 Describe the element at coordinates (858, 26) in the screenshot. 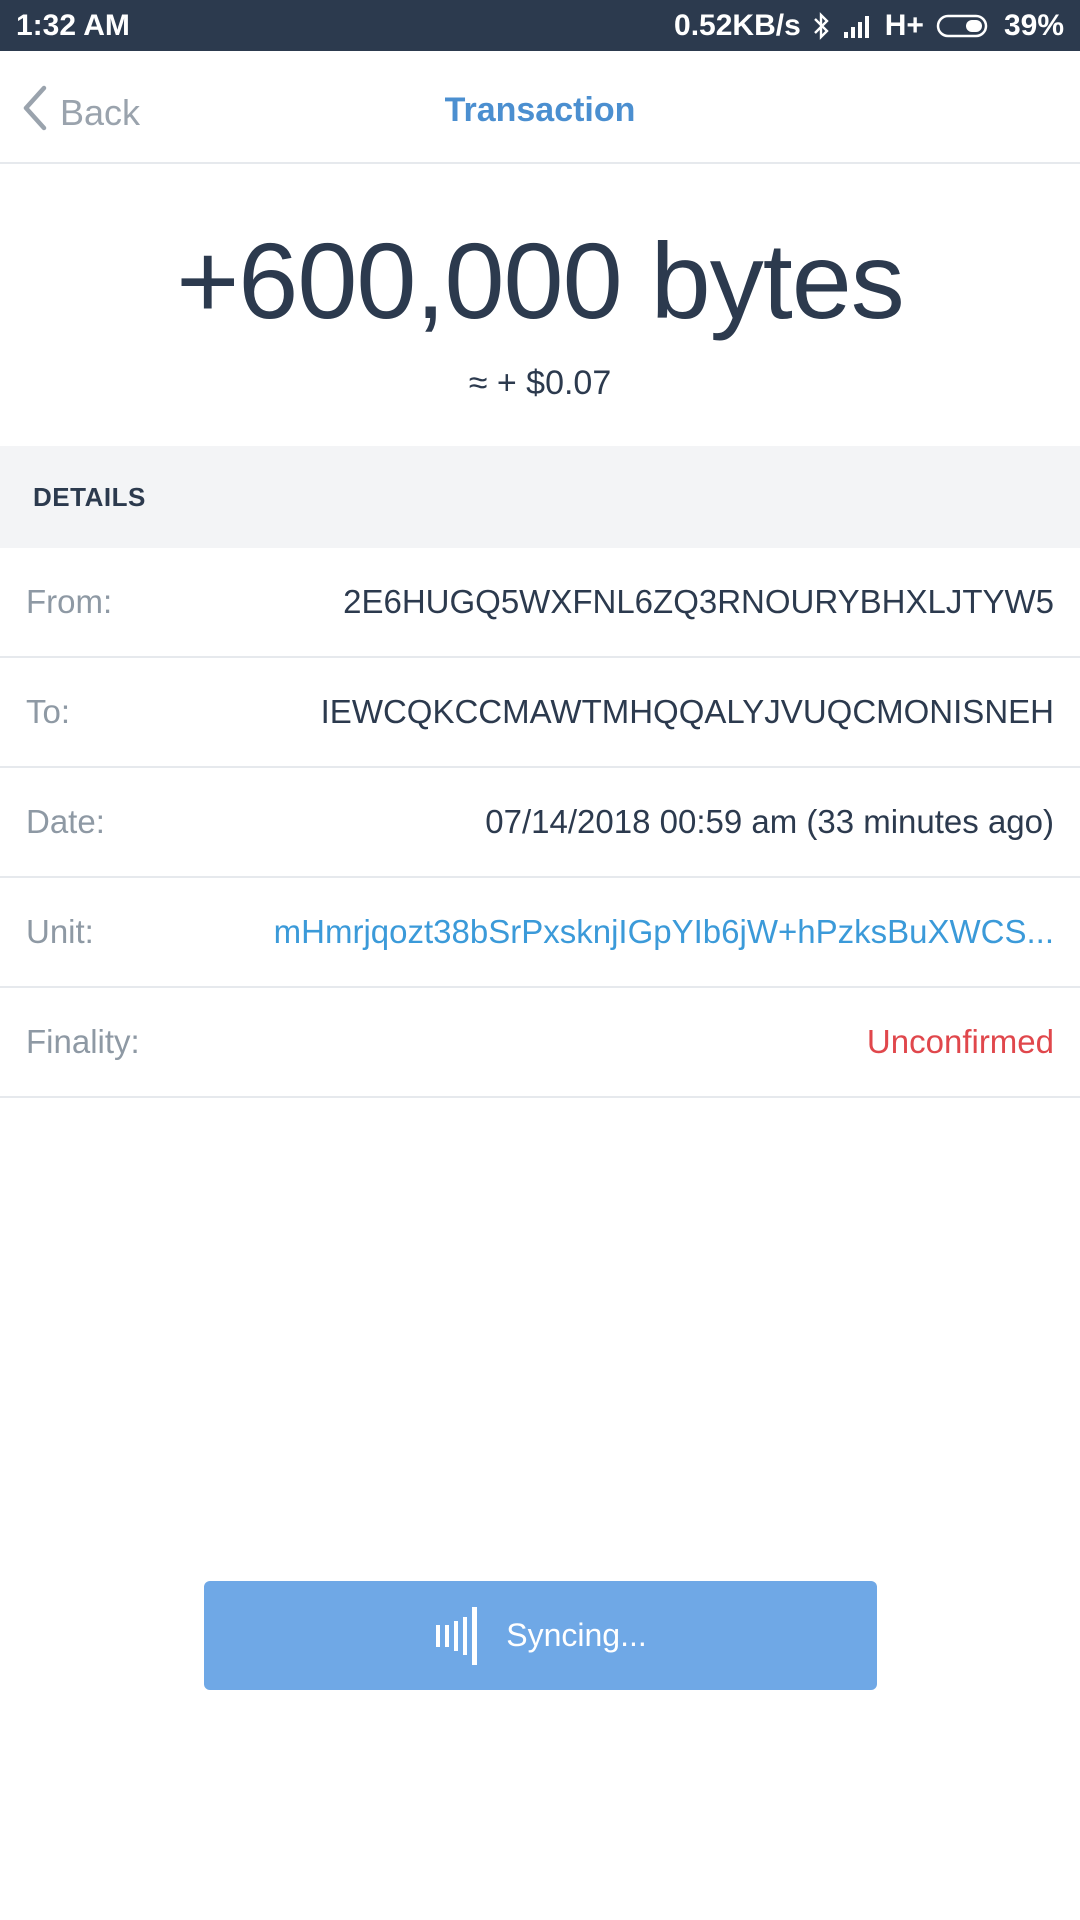

I see `signal-icon` at that location.